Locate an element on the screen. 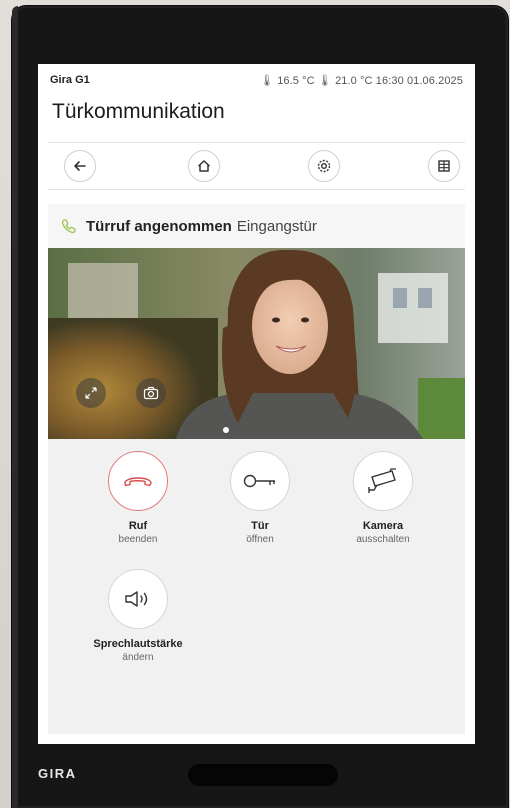 The image size is (510, 808). camera-off-label: Kamera is located at coordinates (383, 526).